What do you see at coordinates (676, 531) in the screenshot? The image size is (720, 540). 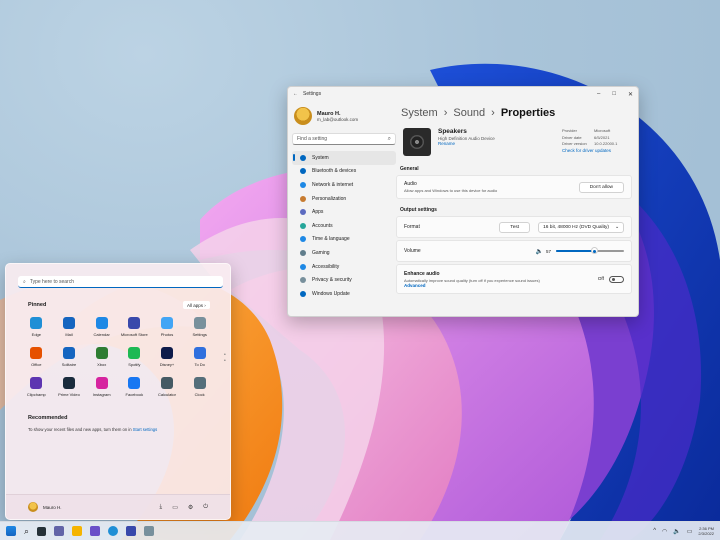 I see `volume-icon: 🔈` at bounding box center [676, 531].